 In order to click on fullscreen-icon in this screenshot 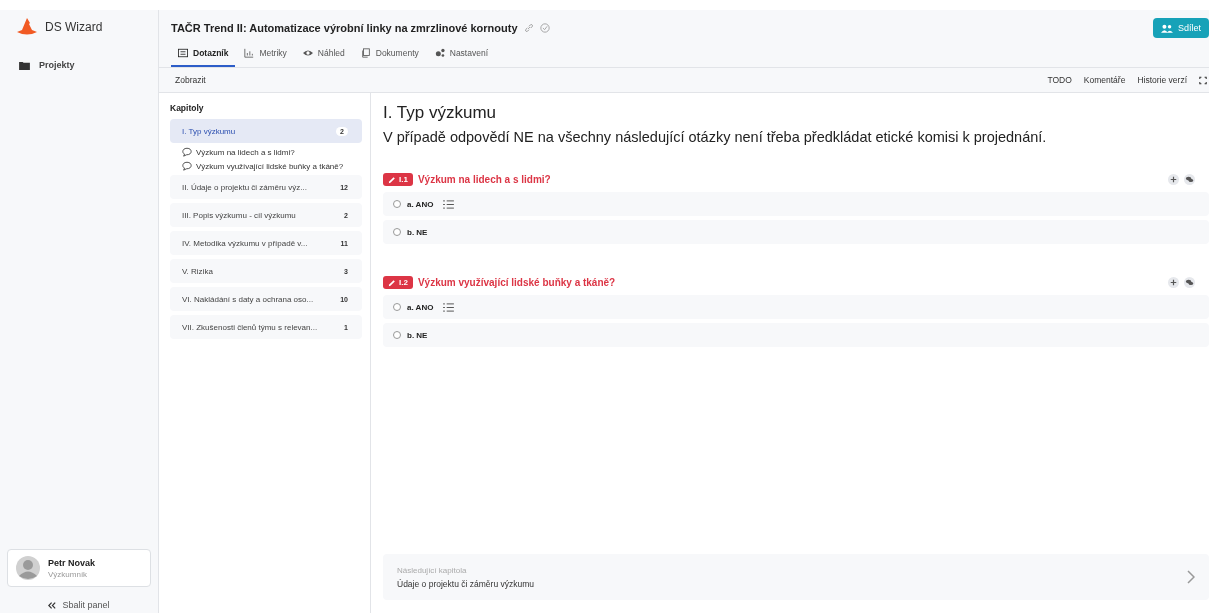, I will do `click(1203, 80)`.